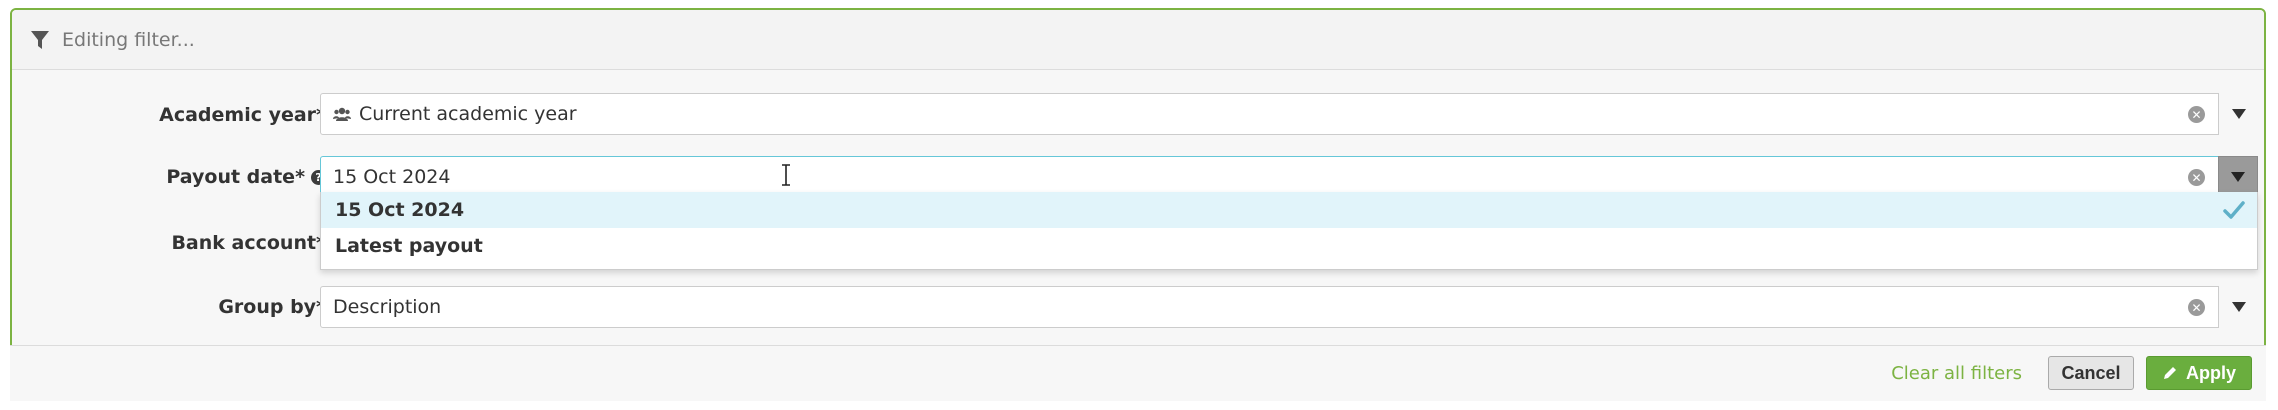 The height and width of the screenshot is (410, 2278). I want to click on bank-account-label-text: Bank account*, so click(248, 243).